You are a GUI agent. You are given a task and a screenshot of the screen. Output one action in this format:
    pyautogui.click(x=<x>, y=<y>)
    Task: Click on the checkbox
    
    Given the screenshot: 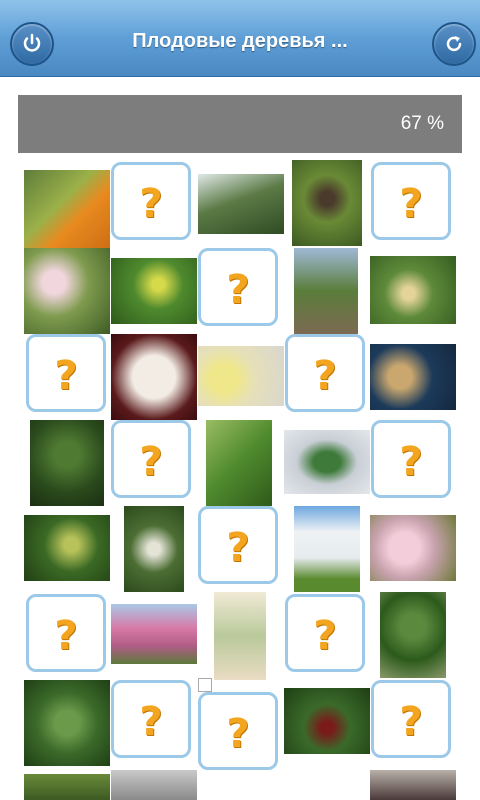 What is the action you would take?
    pyautogui.click(x=205, y=685)
    